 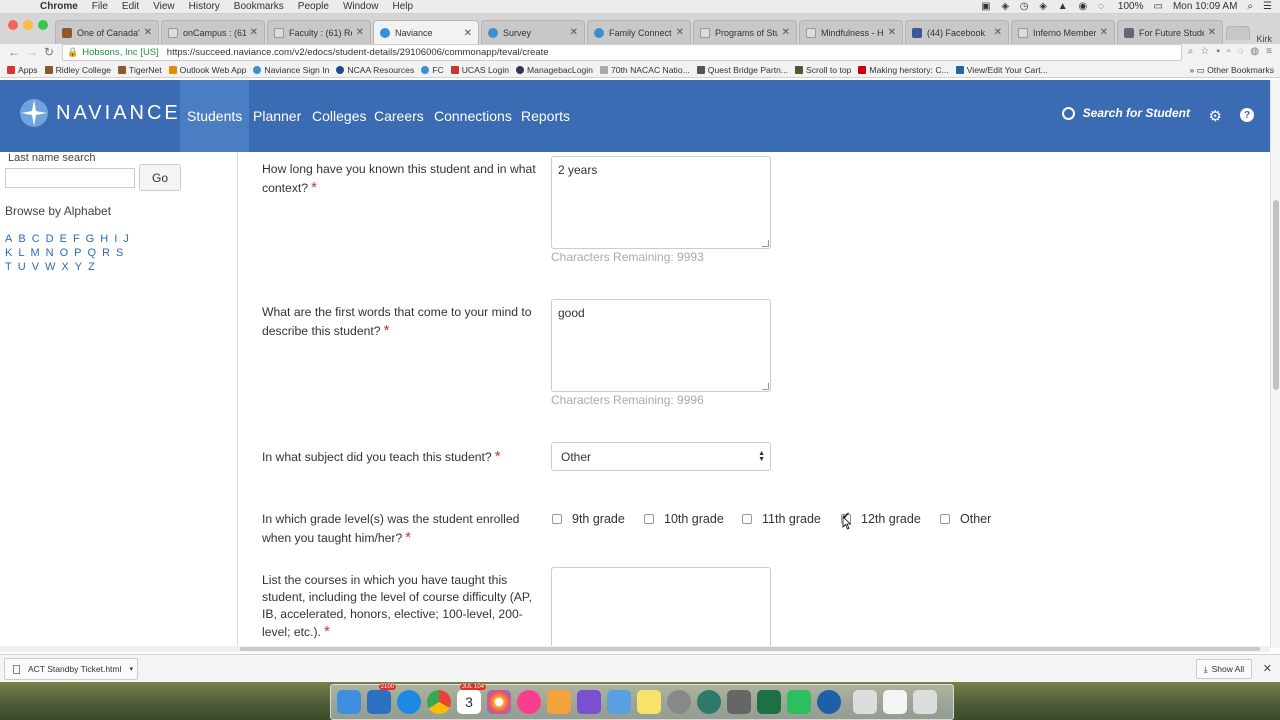 I want to click on letter-link-k: K, so click(x=8, y=253).